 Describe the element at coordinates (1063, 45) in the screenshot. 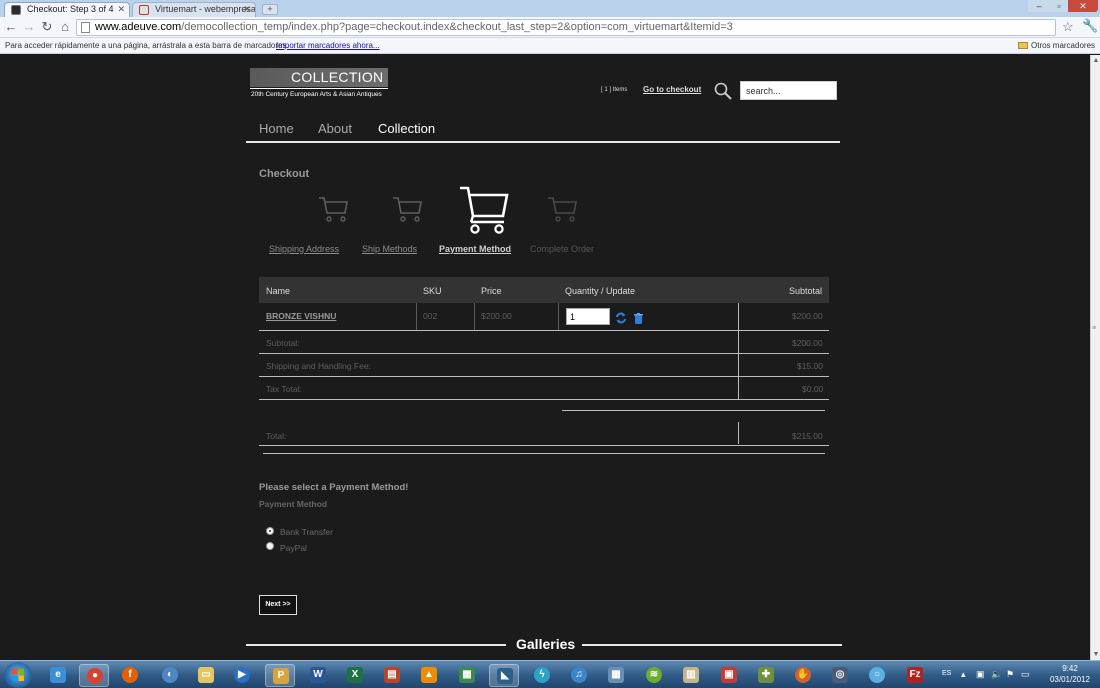

I see `other-bookmarks-label: Otros marcadores` at that location.